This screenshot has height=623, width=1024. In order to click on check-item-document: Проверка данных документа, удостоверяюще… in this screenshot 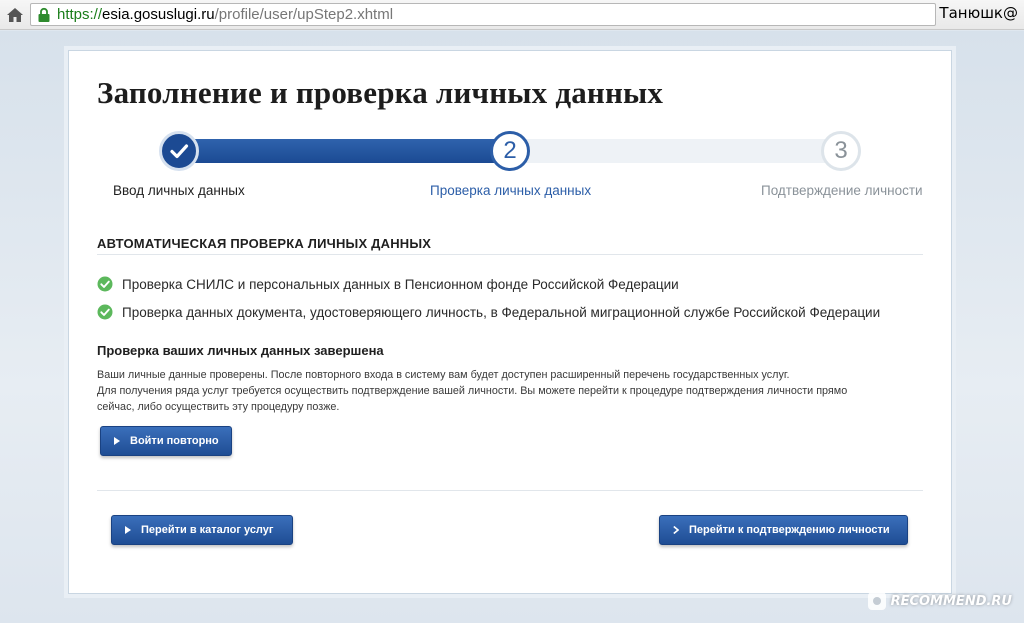, I will do `click(488, 312)`.